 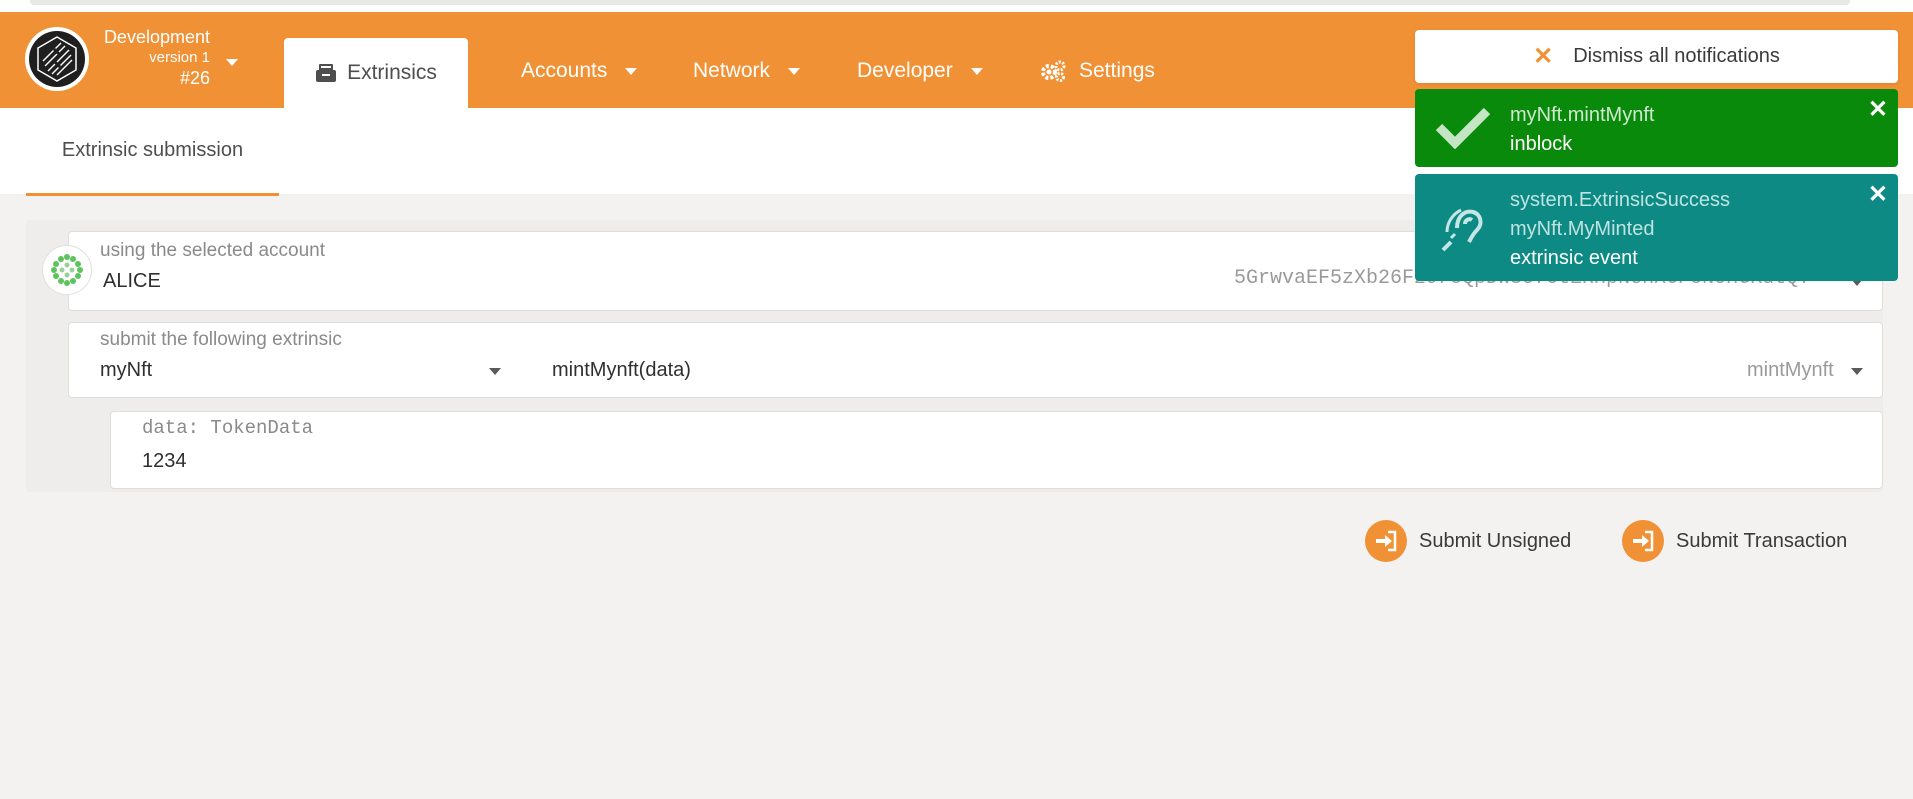 What do you see at coordinates (1574, 258) in the screenshot?
I see `notification-status: extrinsic event` at bounding box center [1574, 258].